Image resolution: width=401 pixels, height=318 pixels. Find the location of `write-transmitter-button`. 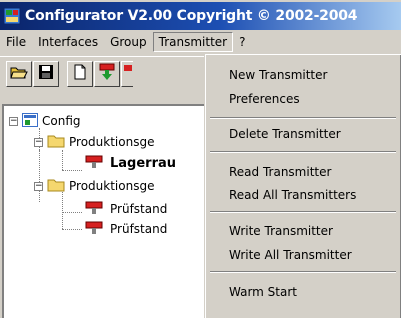

write-transmitter-button is located at coordinates (127, 74).